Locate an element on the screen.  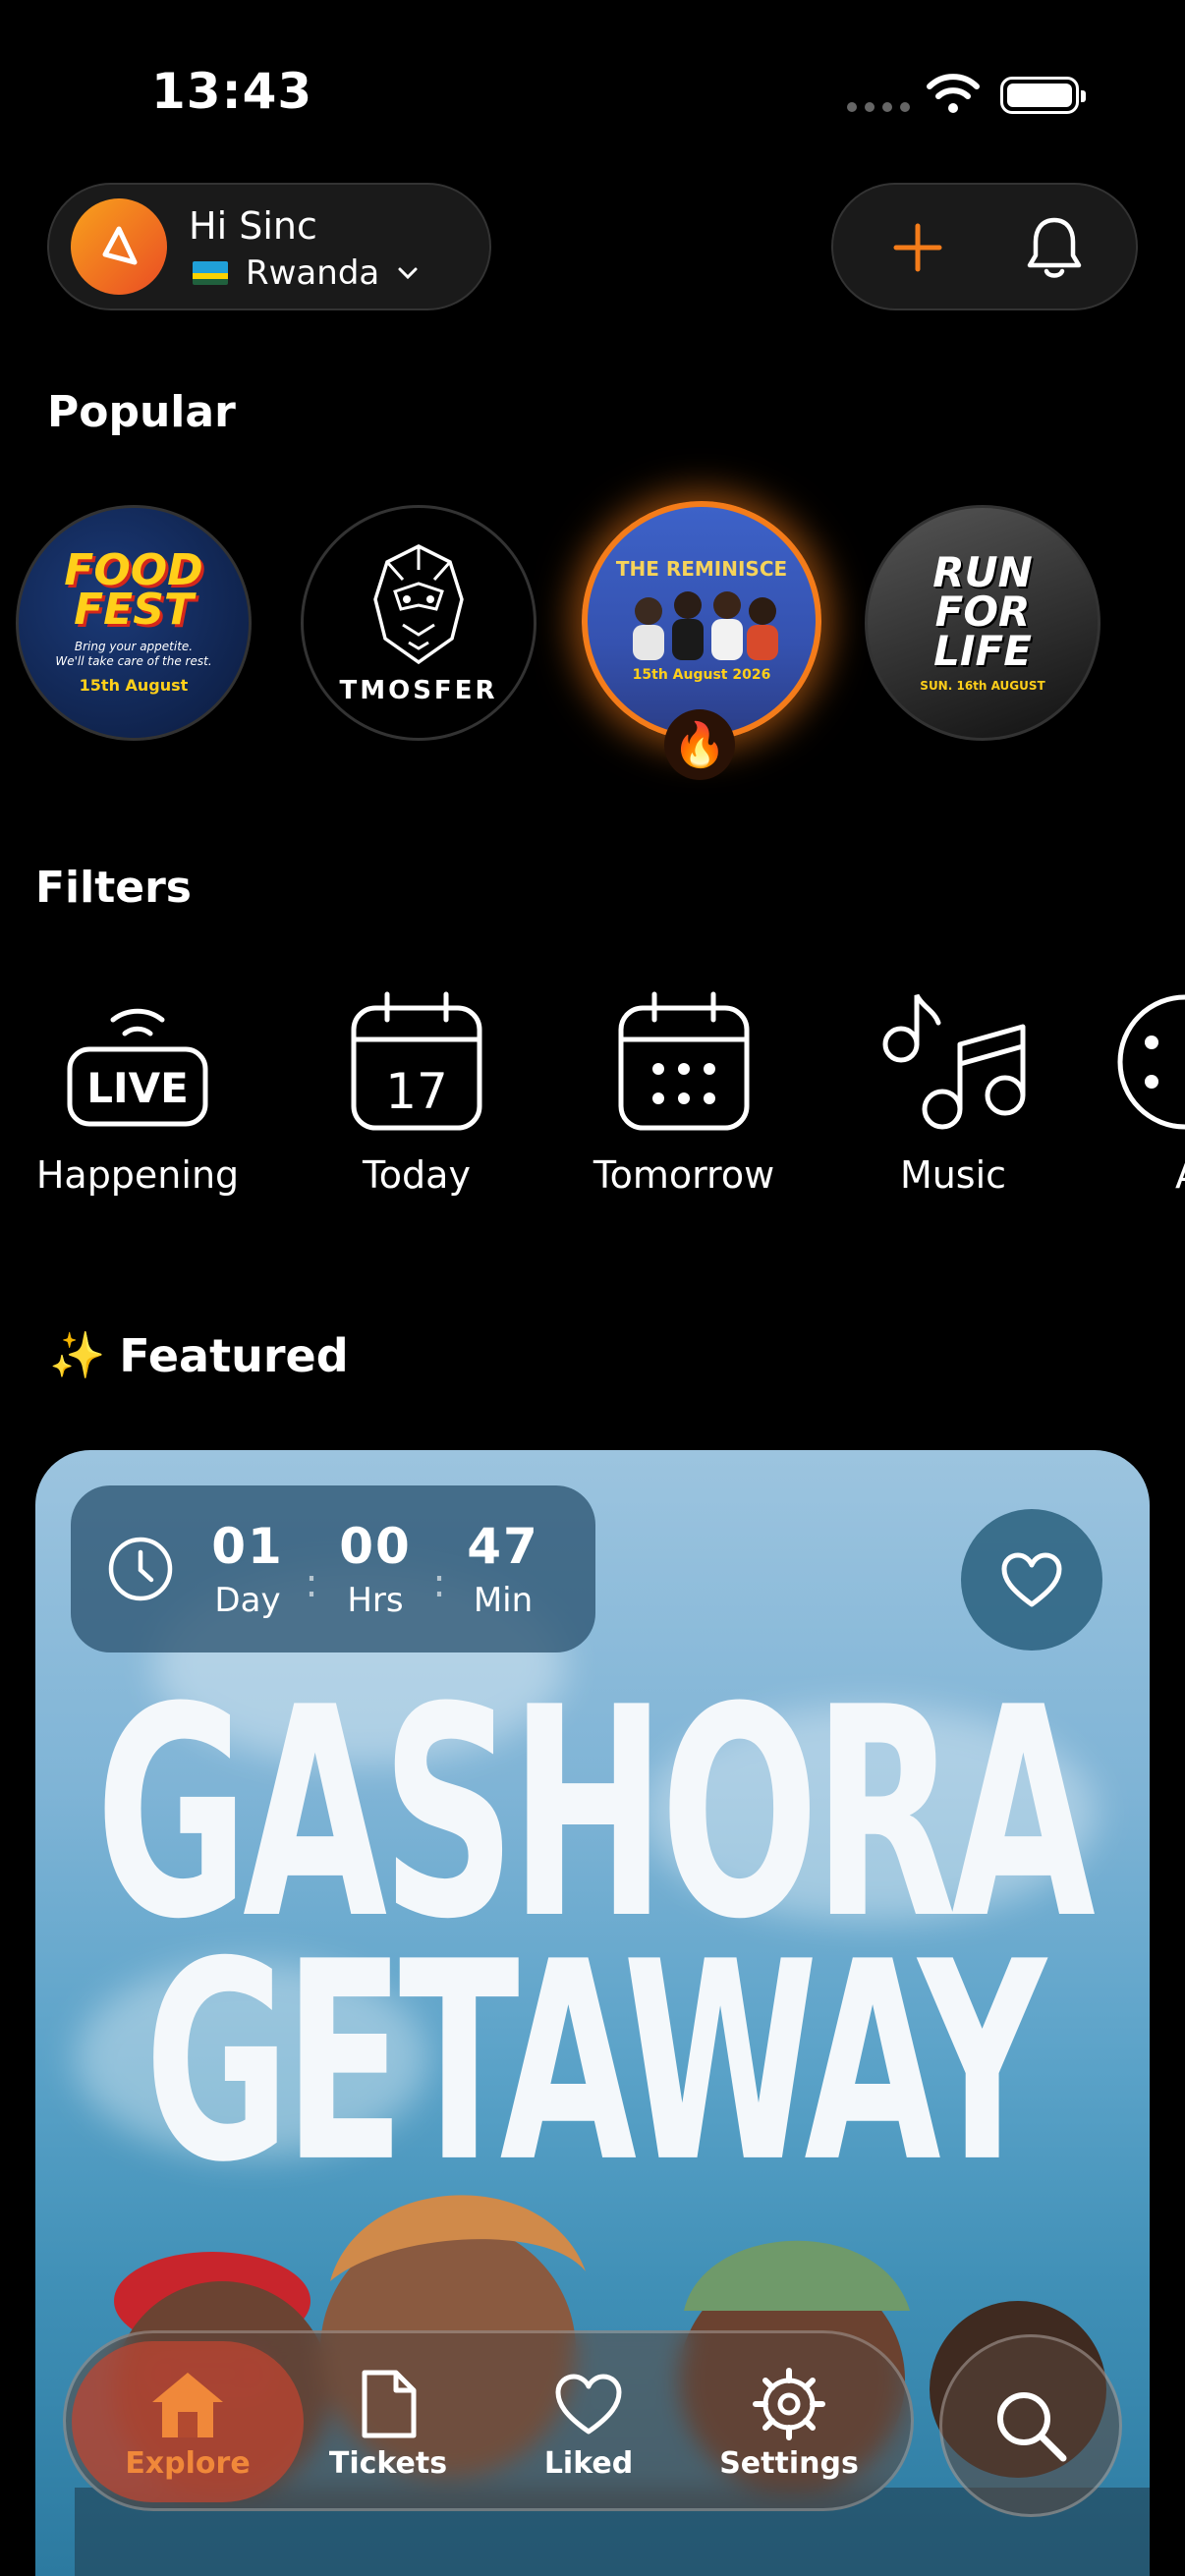
featured-section-title: ✨ Featured is located at coordinates (199, 1355).